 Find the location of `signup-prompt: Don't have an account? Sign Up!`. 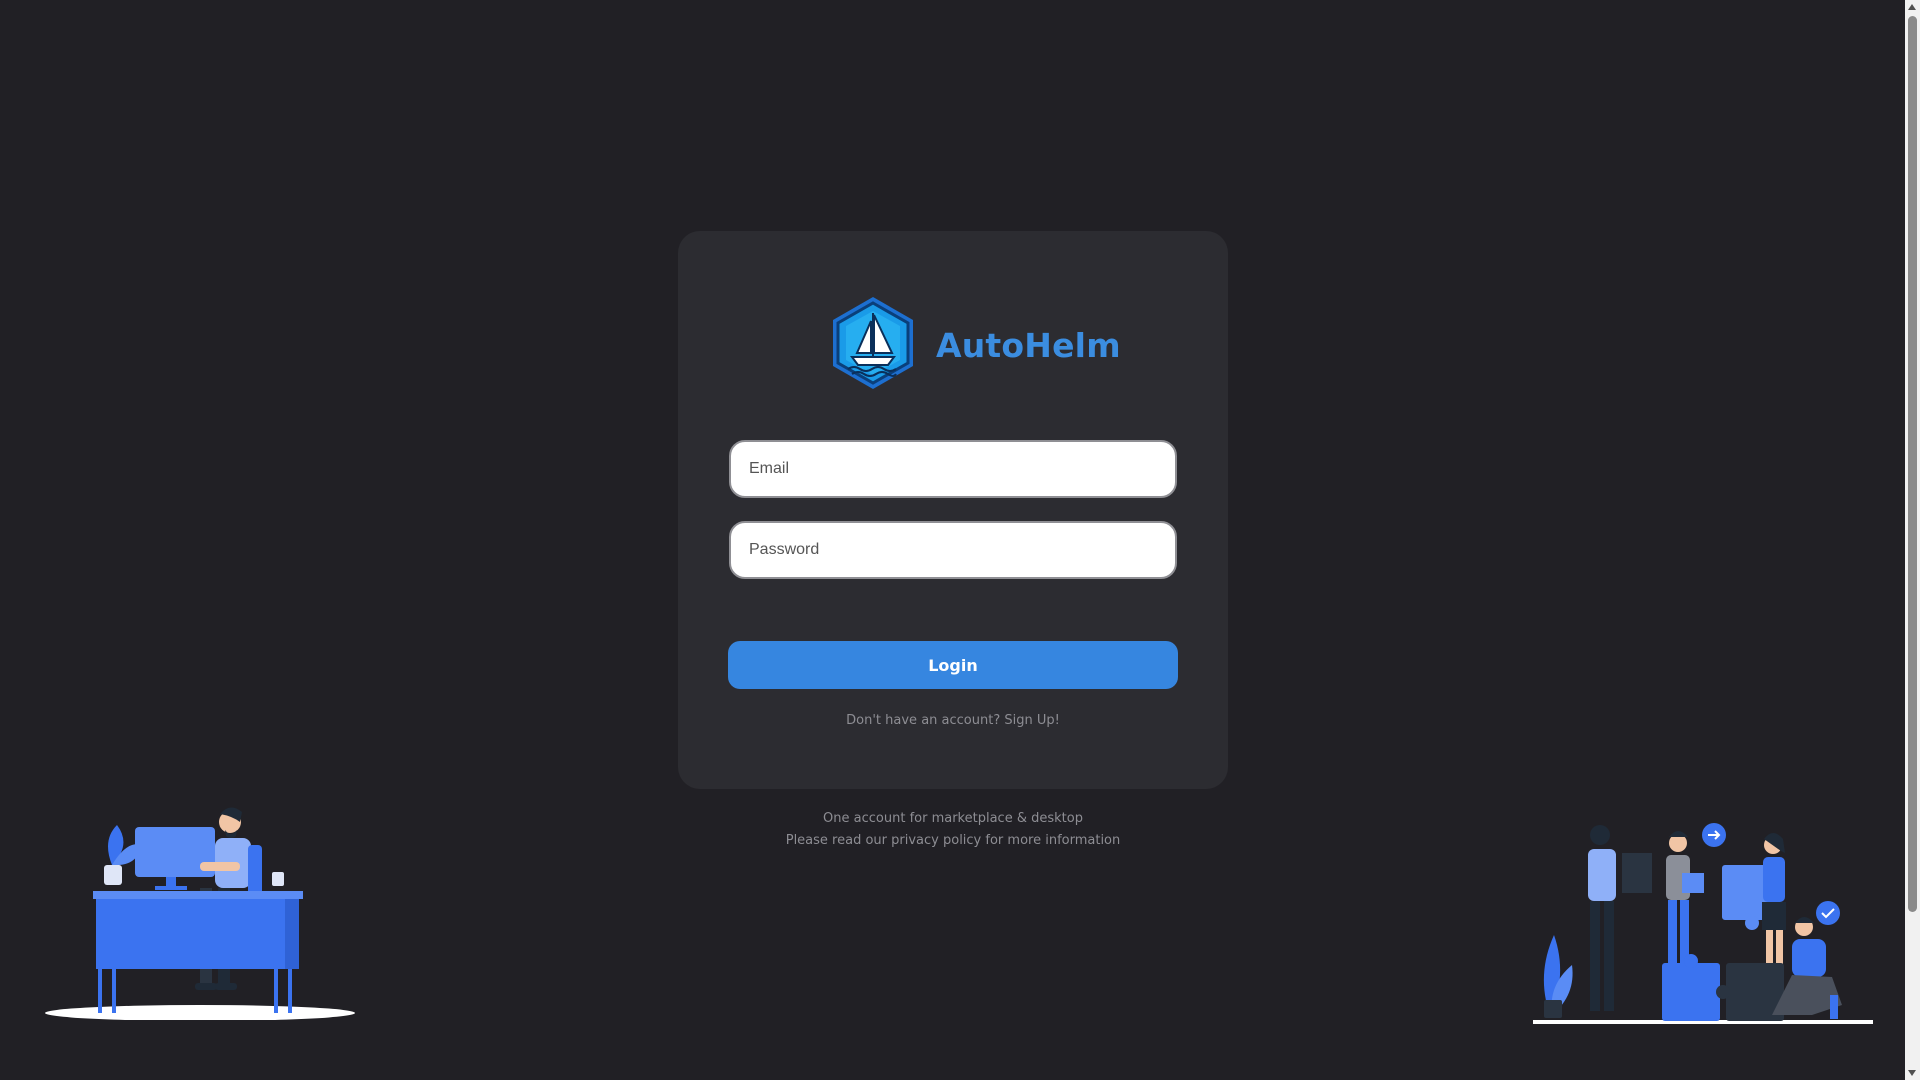

signup-prompt: Don't have an account? Sign Up! is located at coordinates (953, 720).